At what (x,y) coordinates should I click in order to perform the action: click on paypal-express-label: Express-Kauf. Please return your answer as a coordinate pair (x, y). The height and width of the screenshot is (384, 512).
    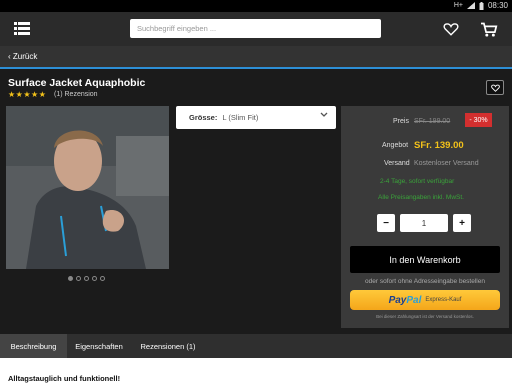
    Looking at the image, I should click on (443, 300).